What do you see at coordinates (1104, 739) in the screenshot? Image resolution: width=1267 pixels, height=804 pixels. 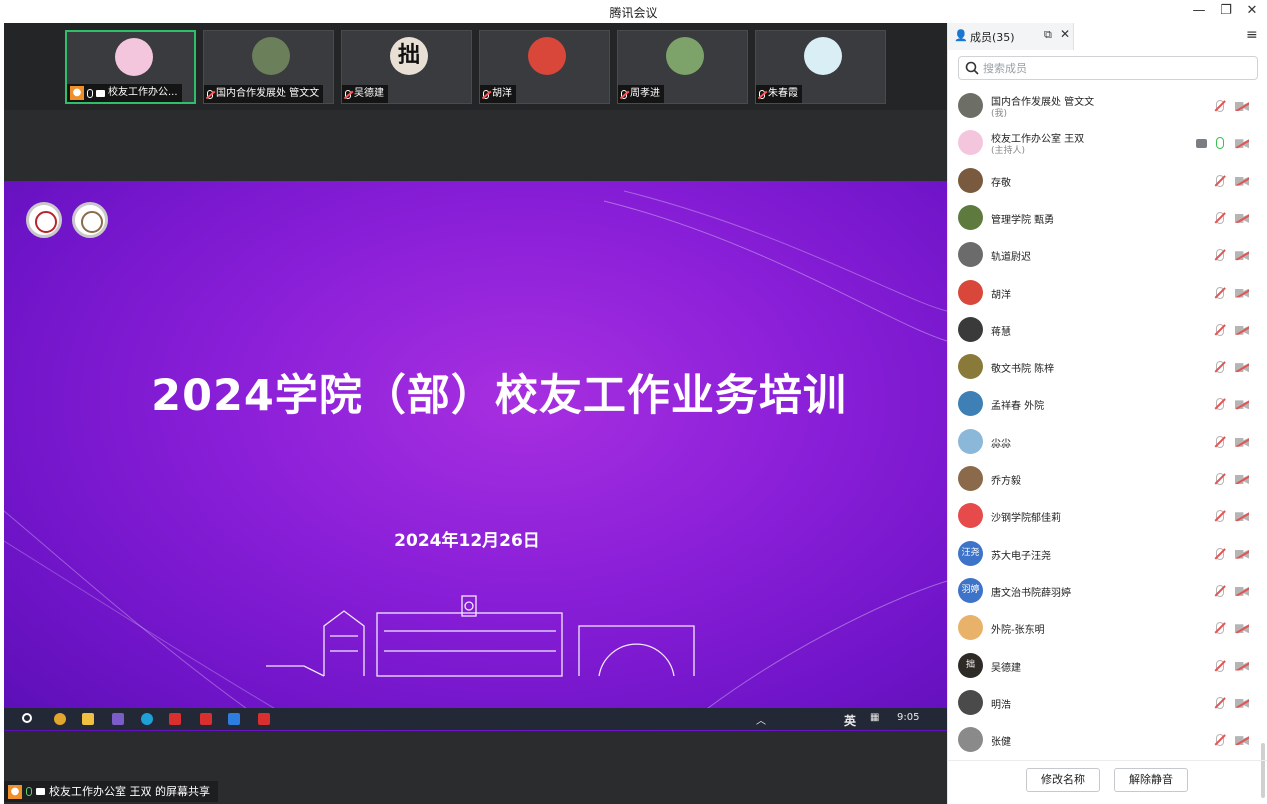 I see `member-row: 张健` at bounding box center [1104, 739].